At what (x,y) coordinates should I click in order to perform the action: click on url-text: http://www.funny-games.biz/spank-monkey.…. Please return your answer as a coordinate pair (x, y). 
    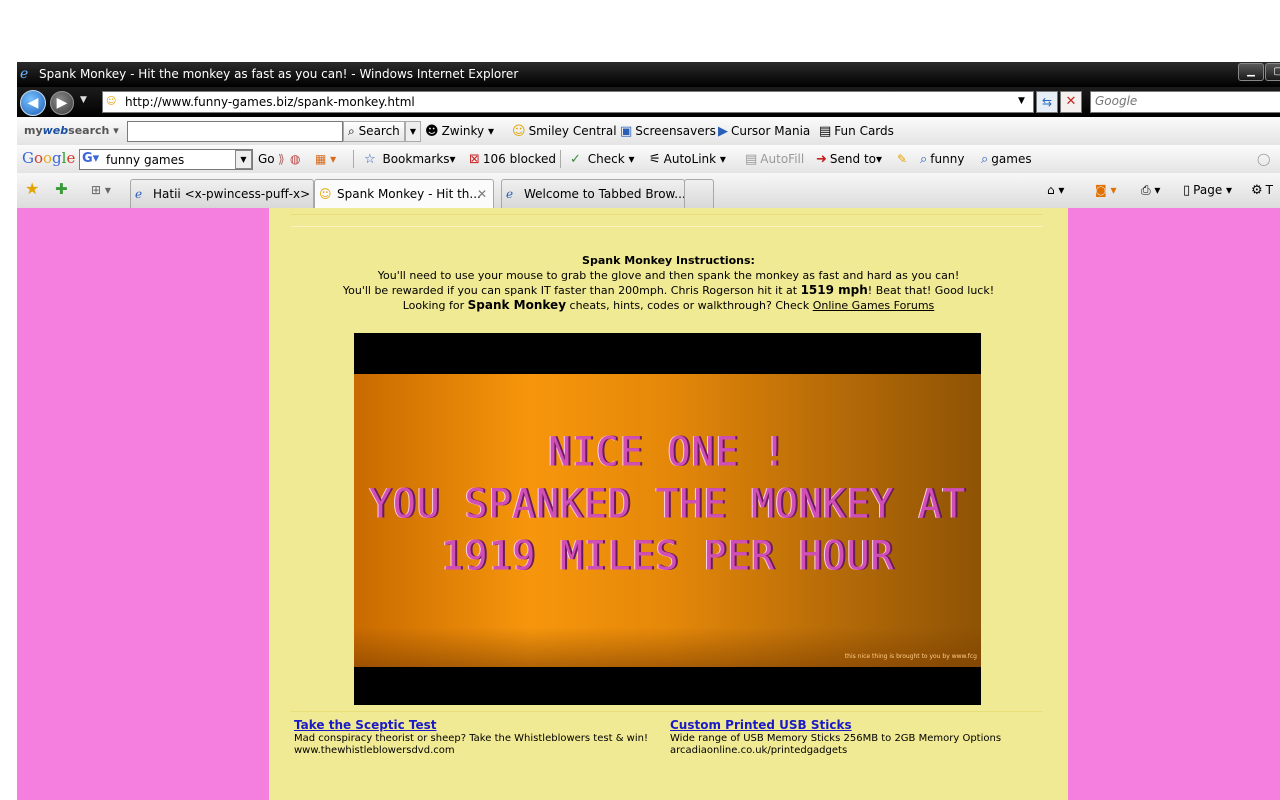
    Looking at the image, I should click on (270, 102).